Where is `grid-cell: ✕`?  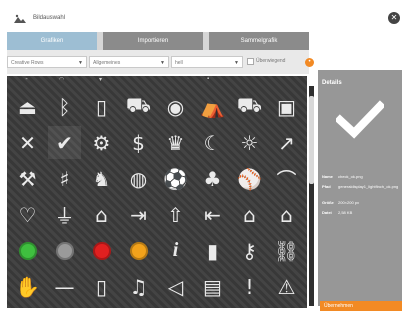
grid-cell: ✕ is located at coordinates (27, 142).